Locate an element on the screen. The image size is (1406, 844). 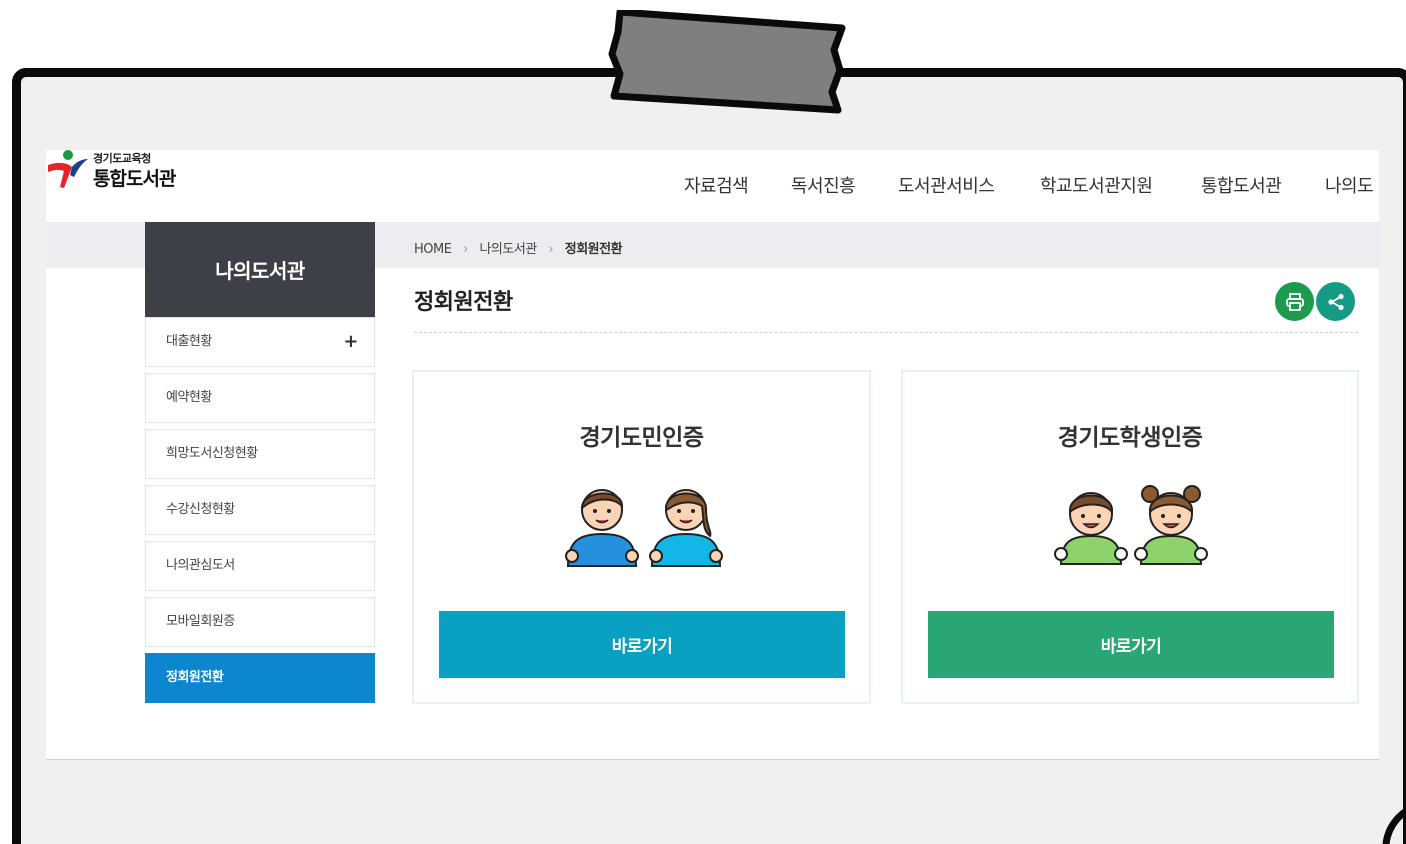
nav-reading: 독서진흥 is located at coordinates (823, 185).